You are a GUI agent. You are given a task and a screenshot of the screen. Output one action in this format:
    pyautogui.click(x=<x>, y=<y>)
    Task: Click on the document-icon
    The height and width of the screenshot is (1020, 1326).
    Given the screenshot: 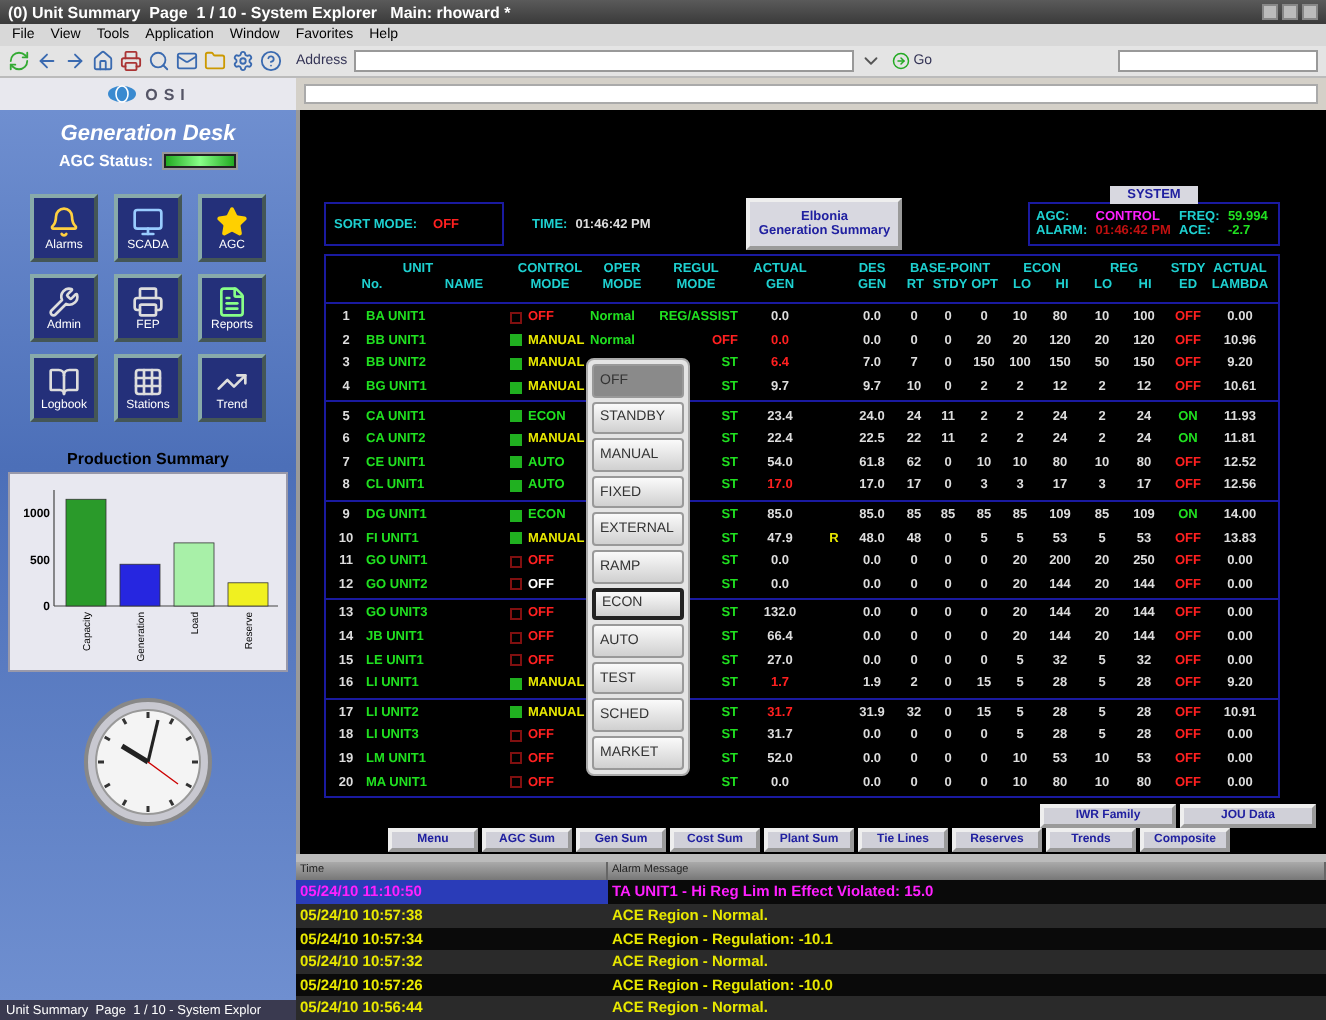 What is the action you would take?
    pyautogui.click(x=232, y=301)
    